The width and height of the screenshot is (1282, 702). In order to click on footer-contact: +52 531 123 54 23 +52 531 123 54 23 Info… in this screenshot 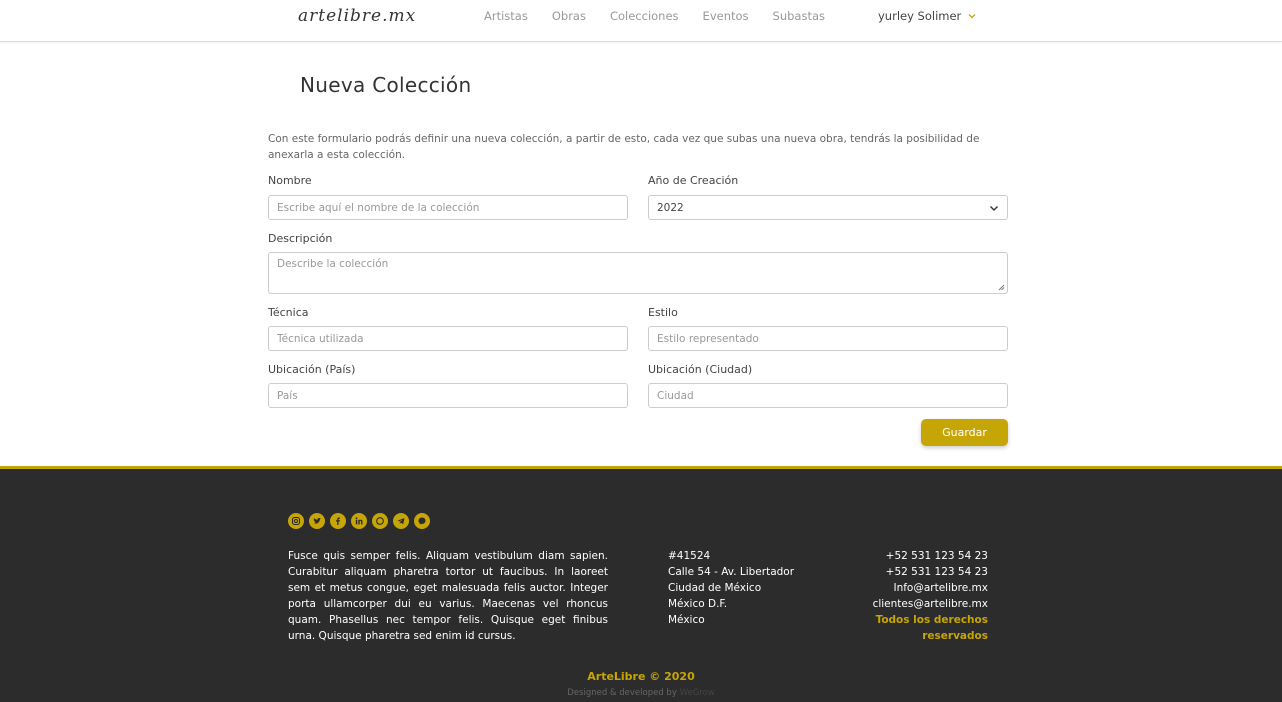, I will do `click(904, 596)`.